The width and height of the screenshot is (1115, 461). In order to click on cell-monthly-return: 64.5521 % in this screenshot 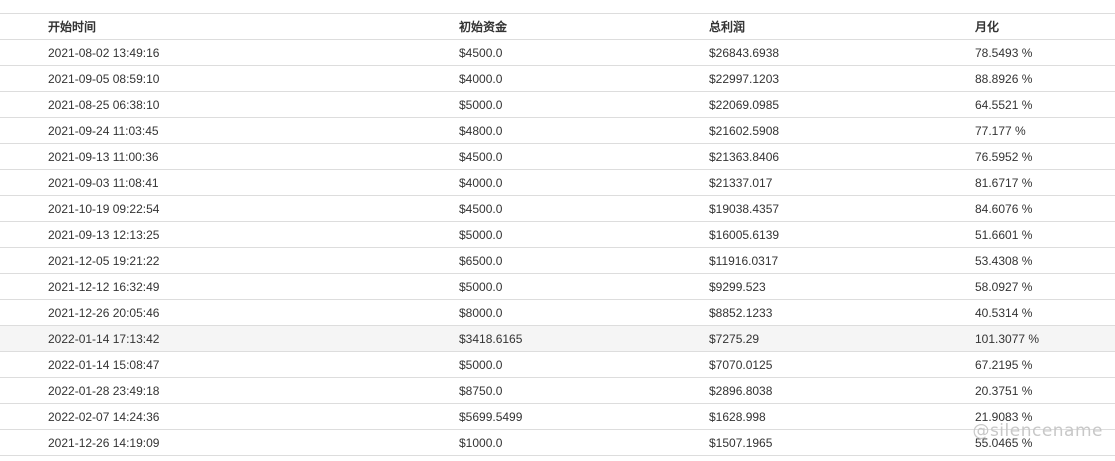, I will do `click(1004, 104)`.